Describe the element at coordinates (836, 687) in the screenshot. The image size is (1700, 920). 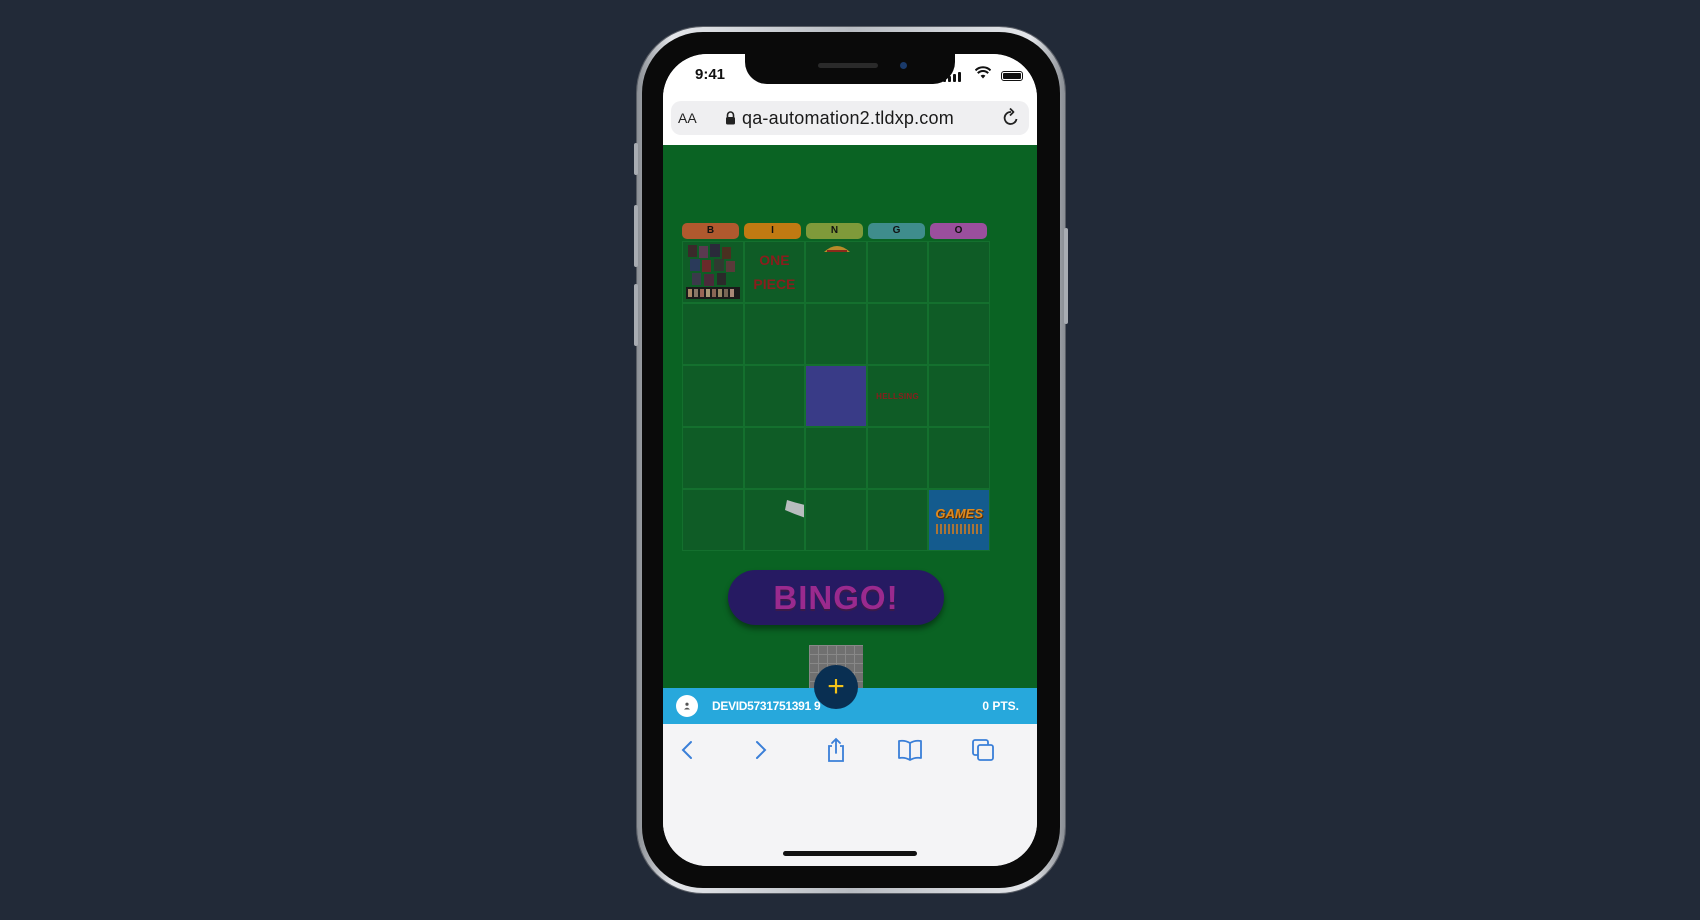
I see `add-button: +` at that location.